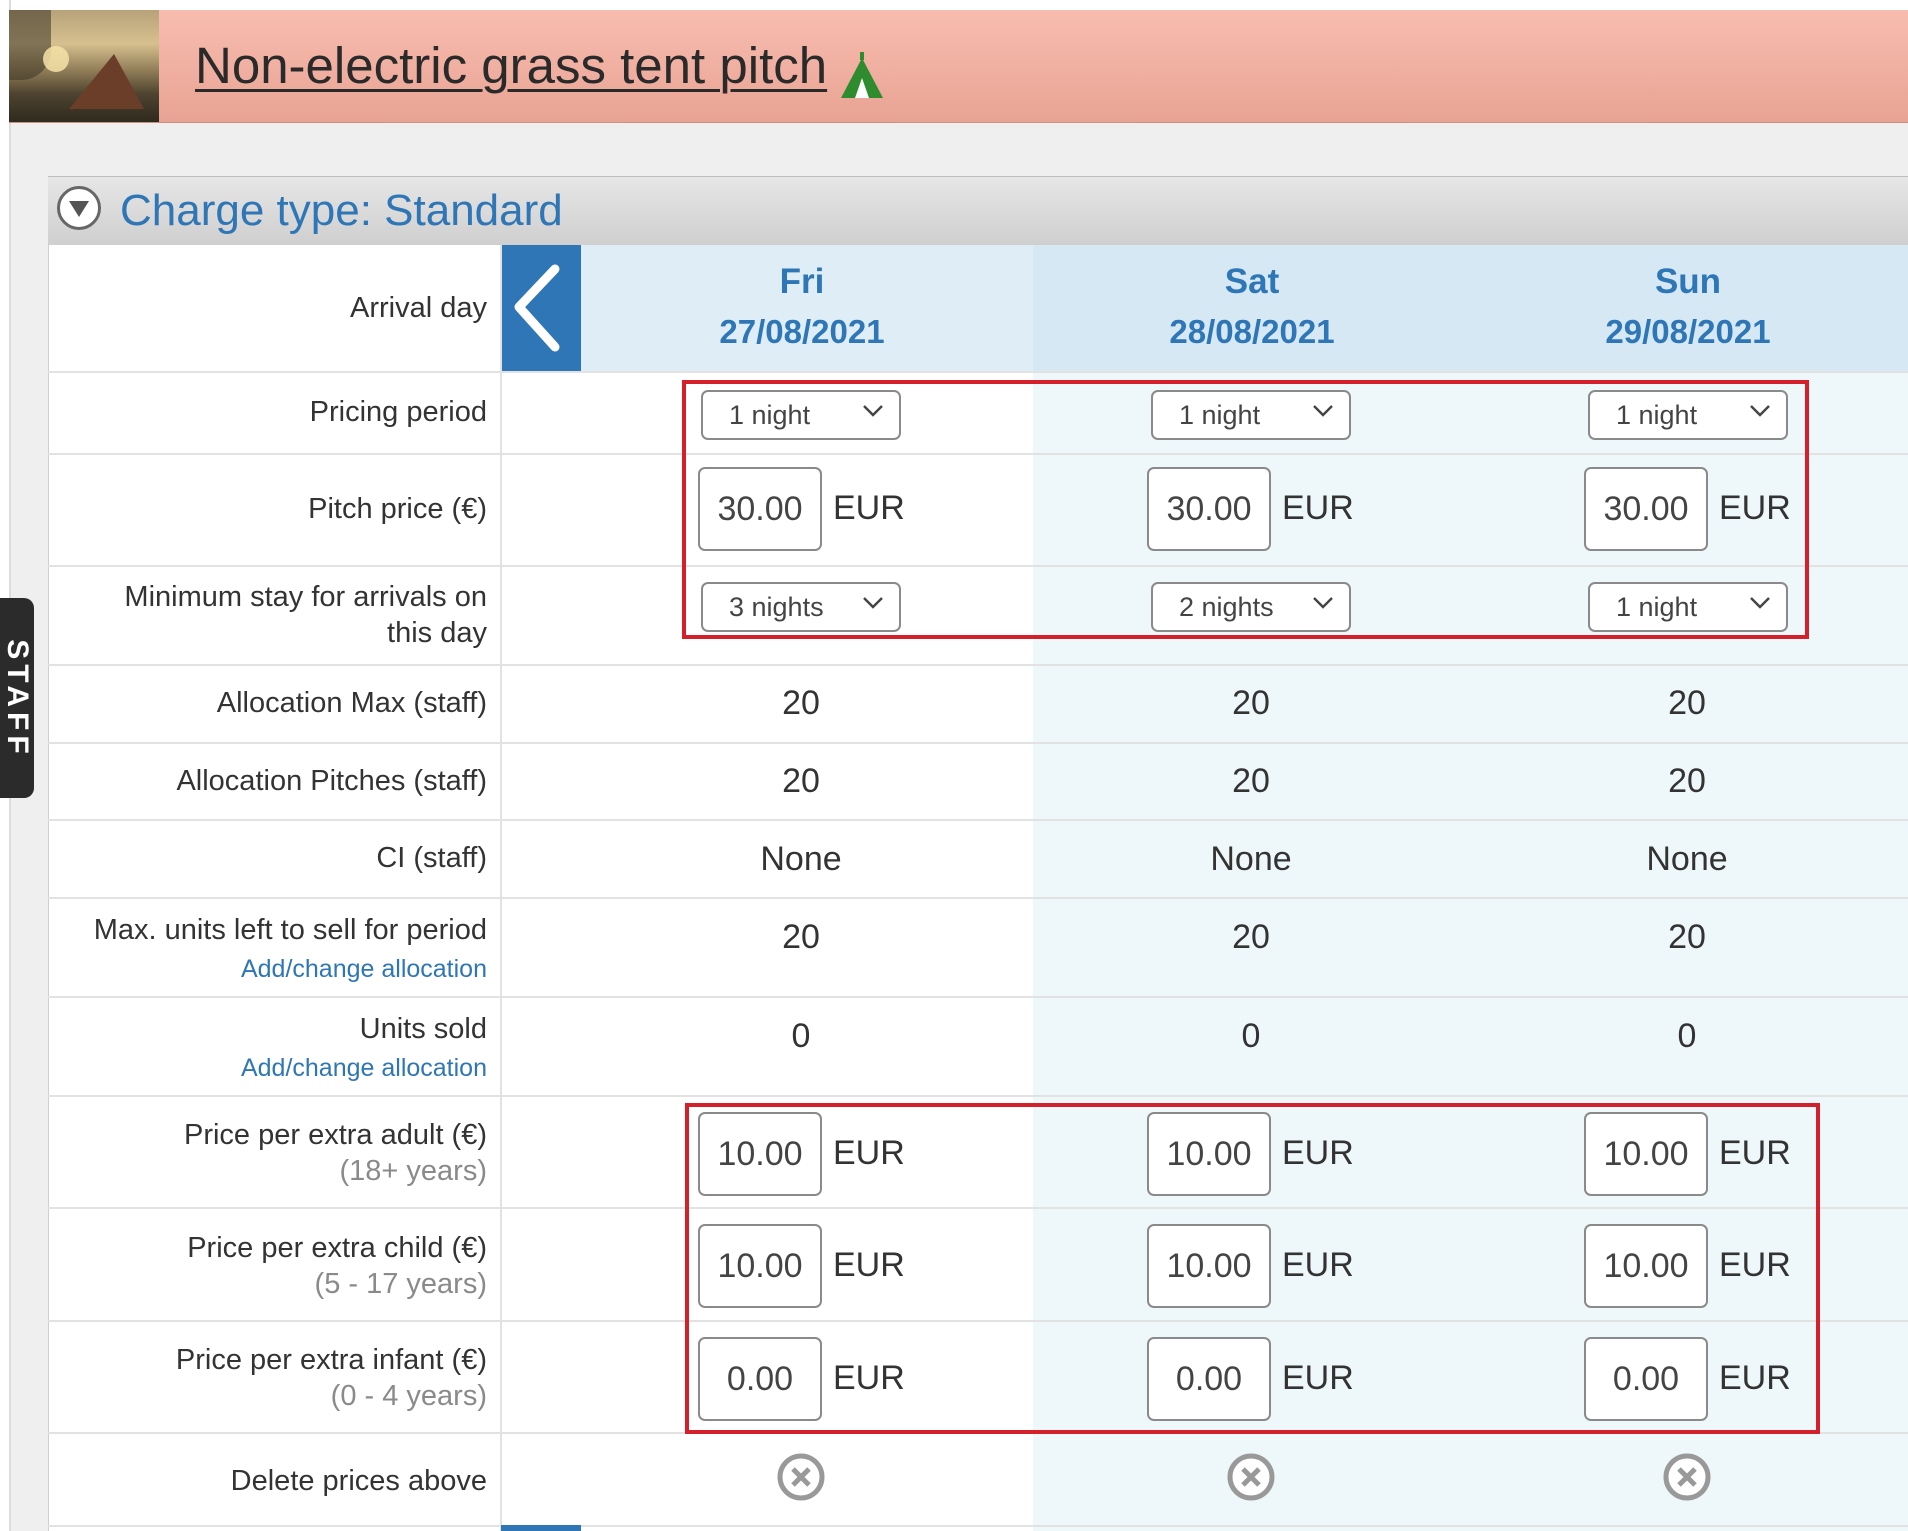 The image size is (1908, 1531). Describe the element at coordinates (1252, 281) in the screenshot. I see `day-name: Sat` at that location.